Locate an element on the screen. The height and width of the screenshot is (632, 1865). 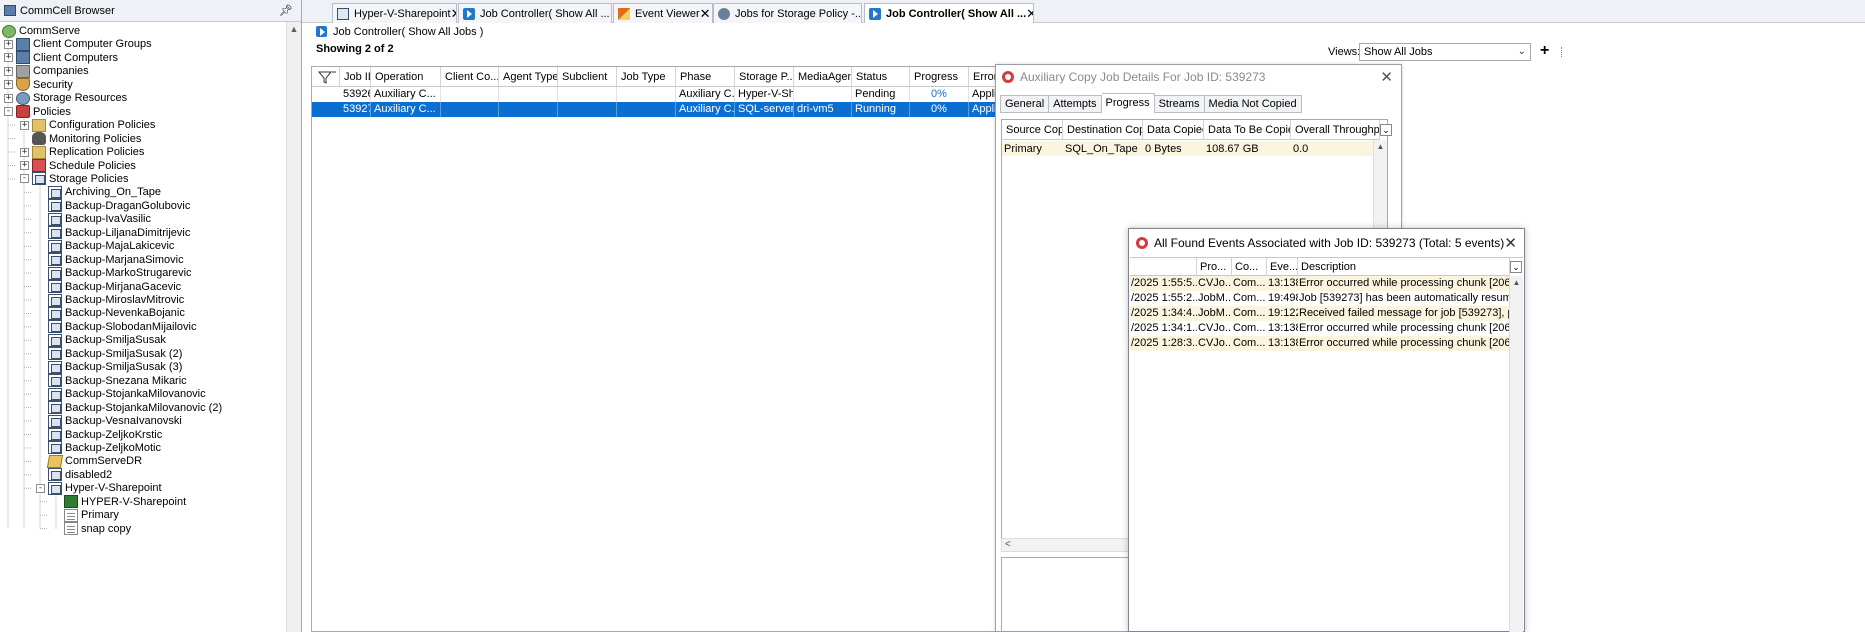
tab-4: Jobs for Storage Policy -...✕ is located at coordinates (787, 13).